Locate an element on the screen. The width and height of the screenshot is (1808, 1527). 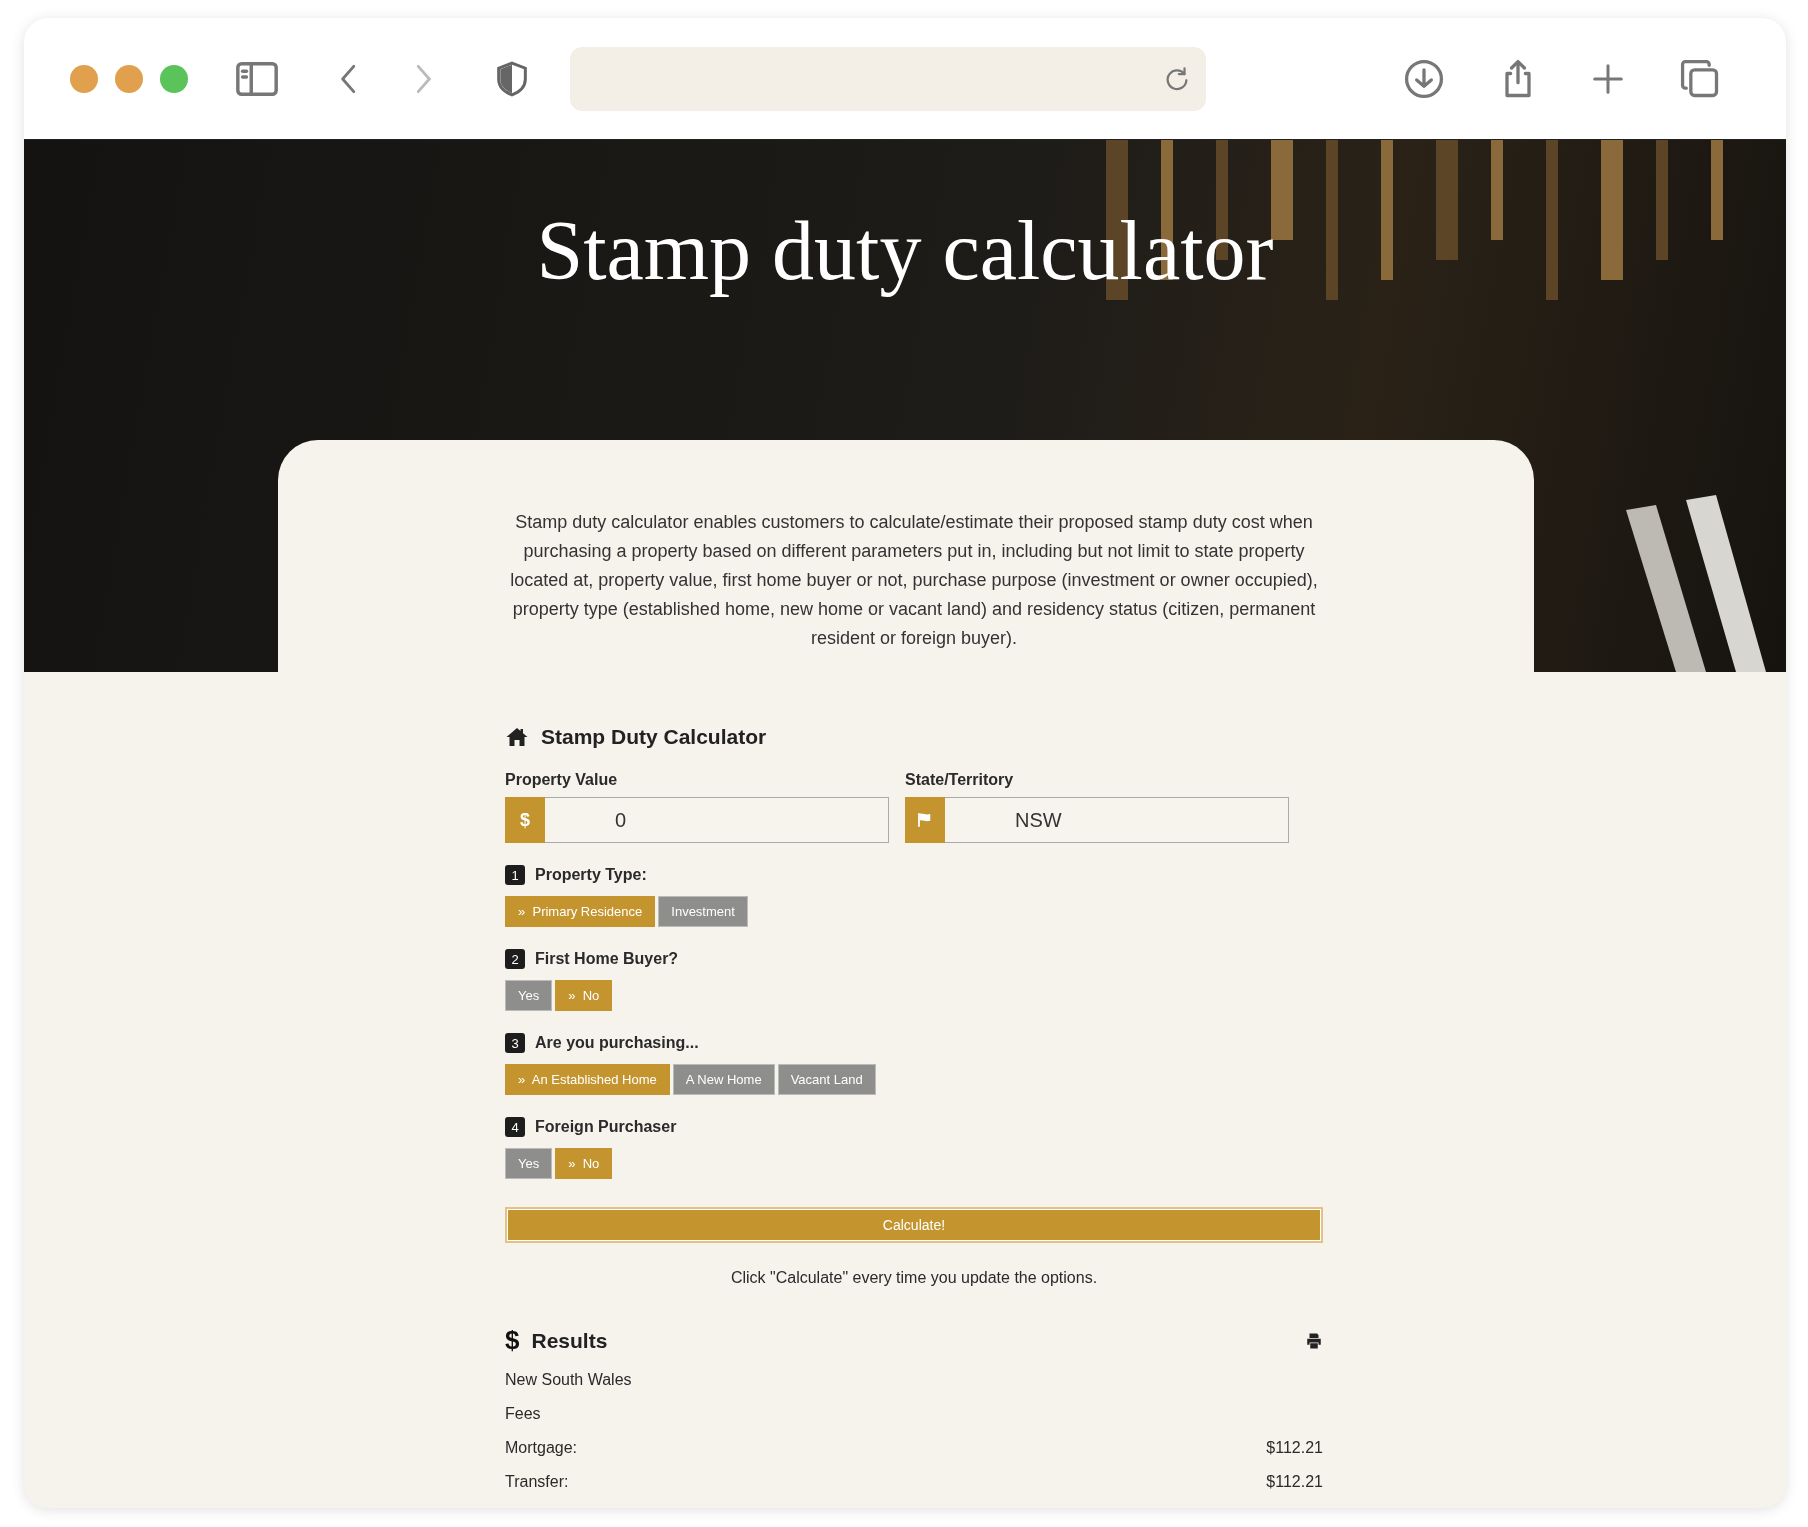
dollar-icon: $ is located at coordinates (512, 1340).